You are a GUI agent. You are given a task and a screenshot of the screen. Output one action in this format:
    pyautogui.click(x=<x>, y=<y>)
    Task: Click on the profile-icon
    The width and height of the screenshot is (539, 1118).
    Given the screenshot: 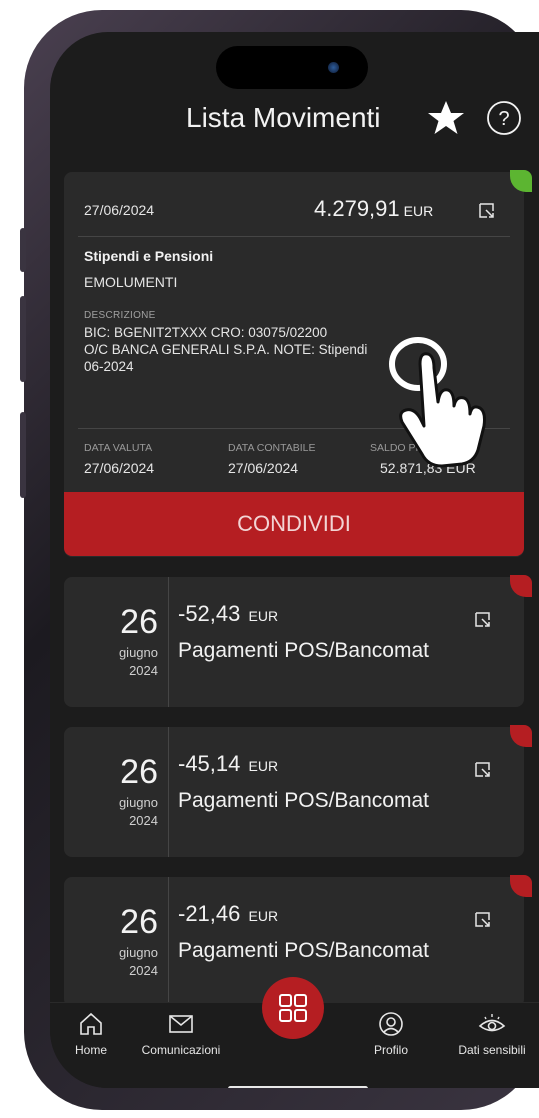 What is the action you would take?
    pyautogui.click(x=391, y=1024)
    